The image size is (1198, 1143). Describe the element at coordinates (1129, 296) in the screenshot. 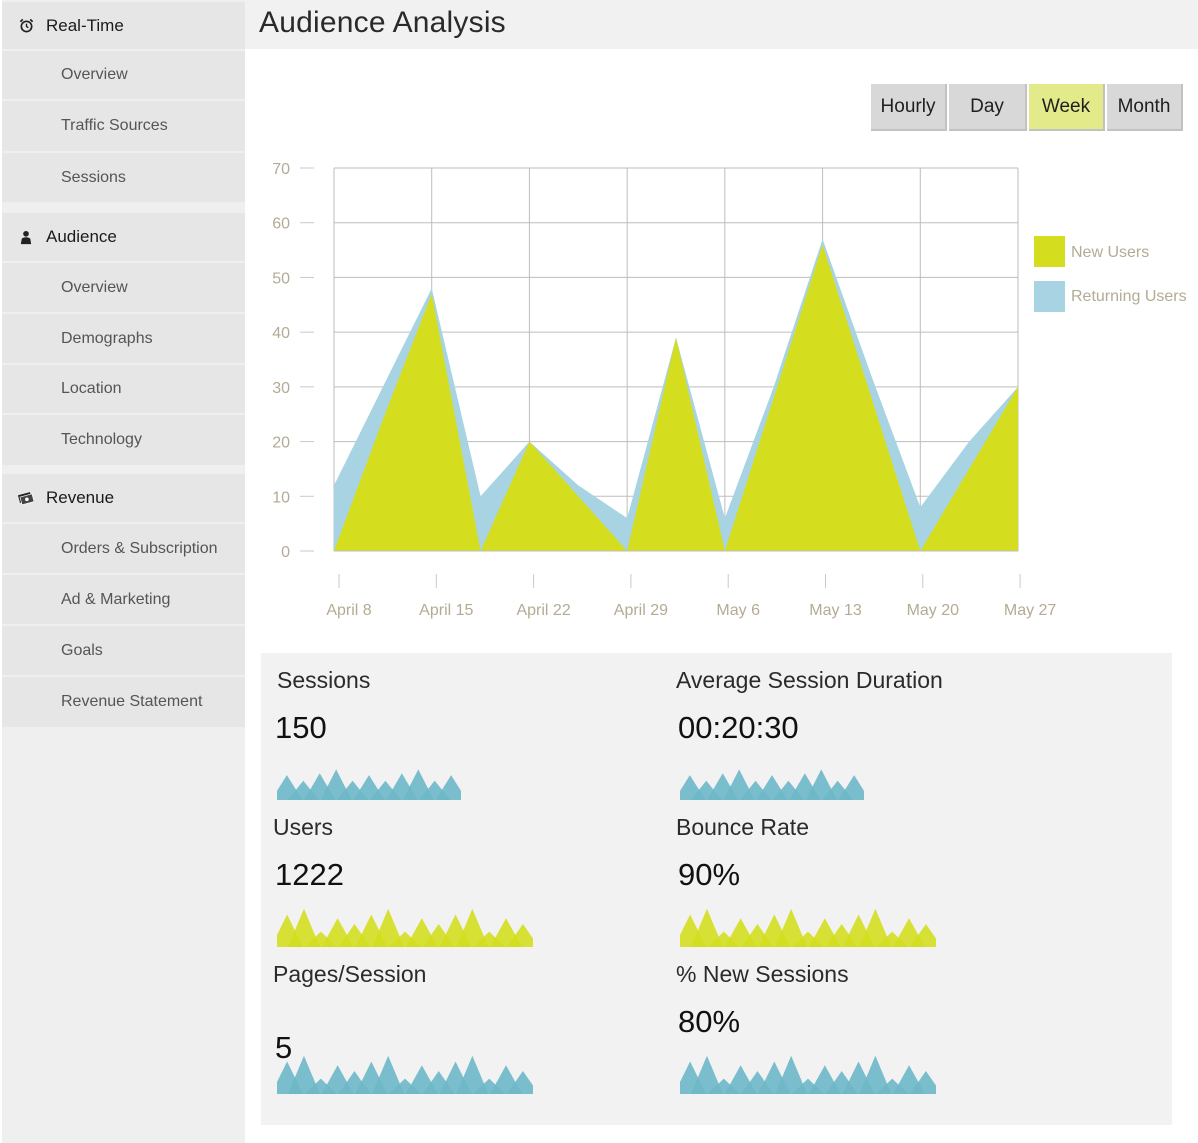

I see `legend-label-returning-users: Returning Users` at that location.